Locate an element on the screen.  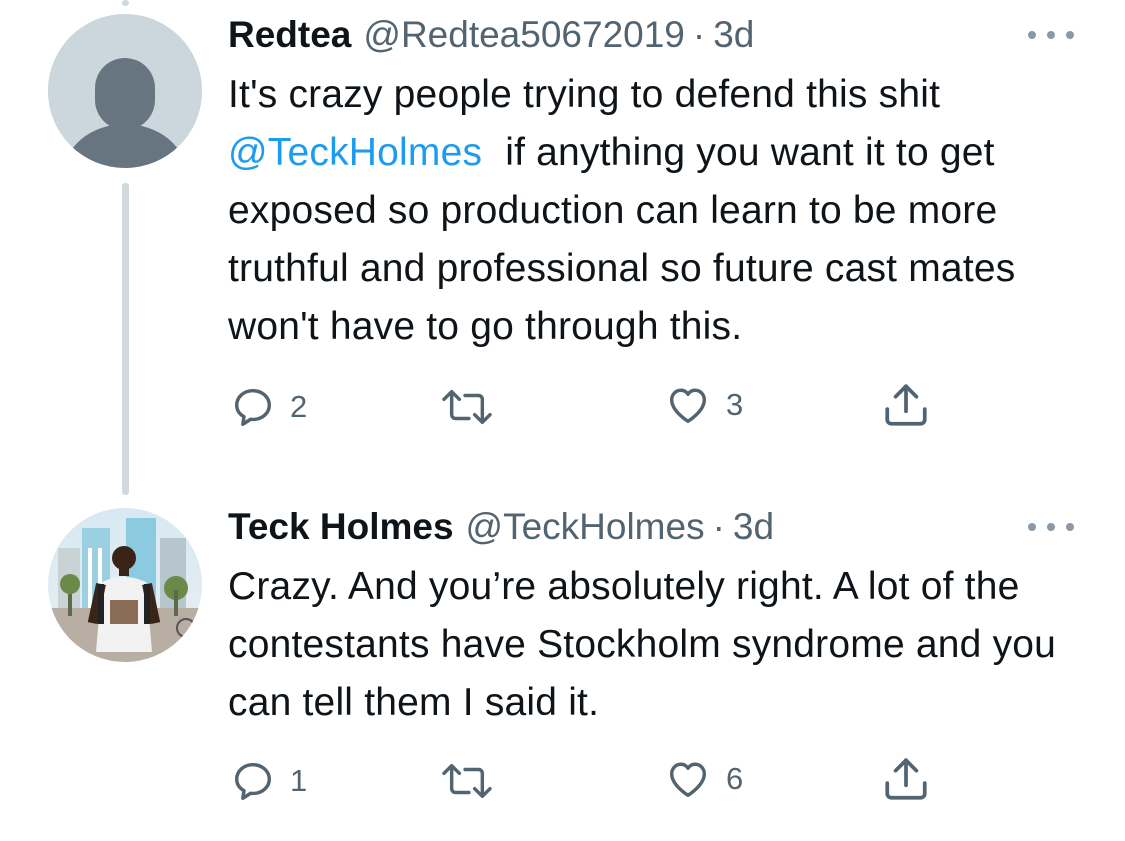
display-name: Redtea is located at coordinates (289, 35).